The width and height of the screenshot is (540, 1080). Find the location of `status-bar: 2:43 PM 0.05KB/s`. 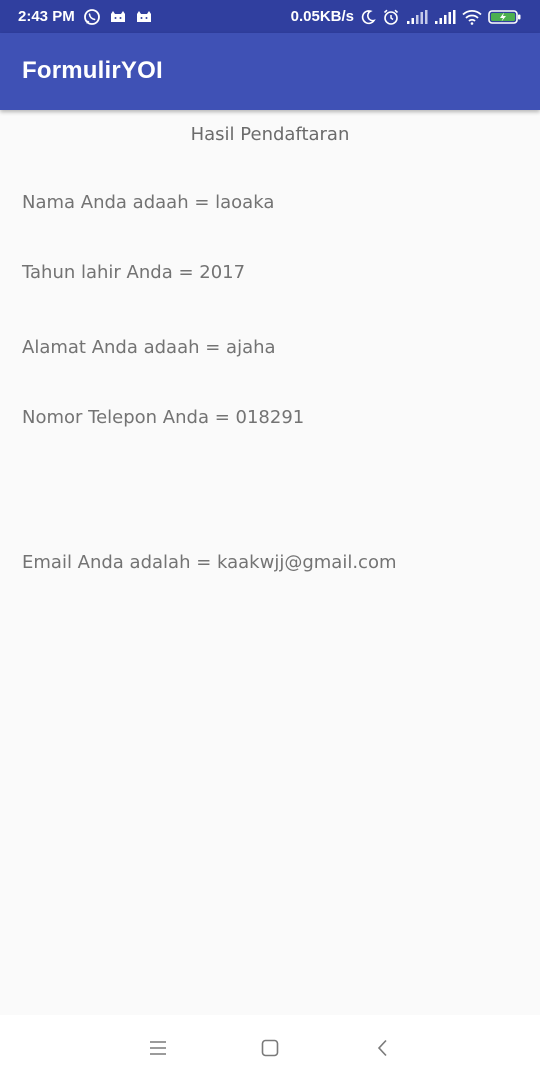

status-bar: 2:43 PM 0.05KB/s is located at coordinates (270, 16).